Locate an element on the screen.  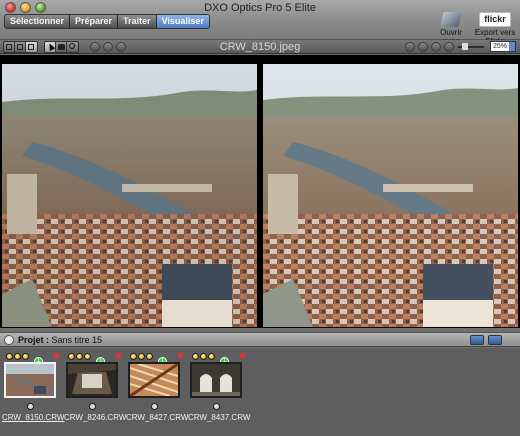
thumbnail-label: CRW_8246.CRW is located at coordinates (95, 417).